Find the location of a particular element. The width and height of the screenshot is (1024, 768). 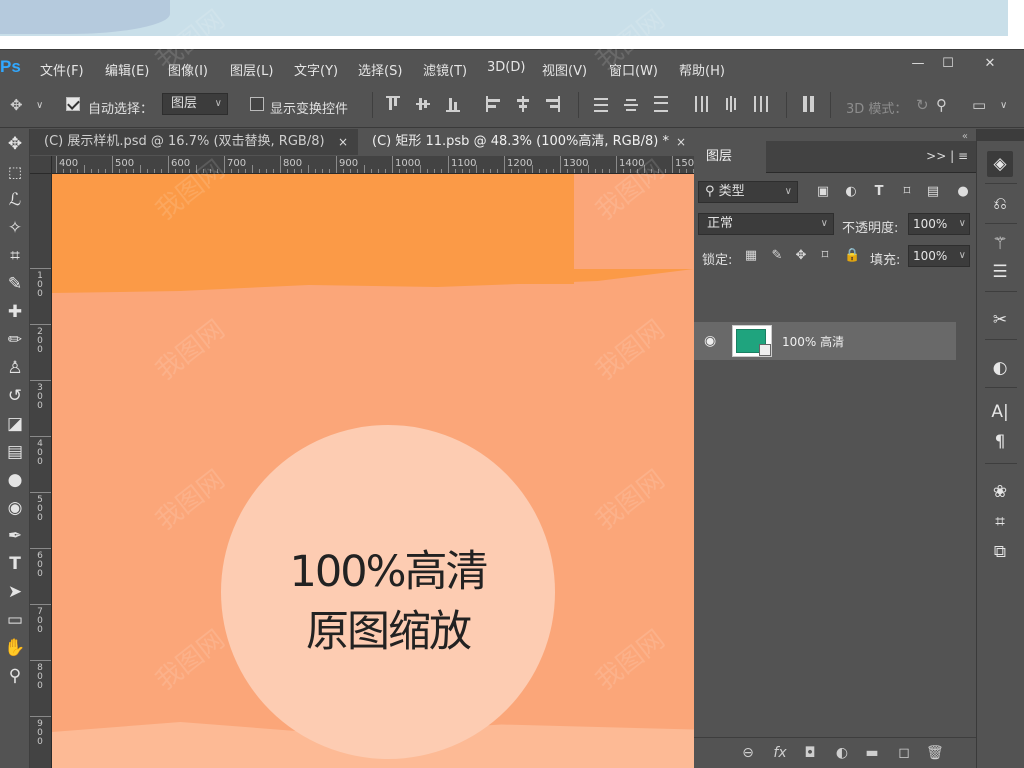

minimize-button: — is located at coordinates (918, 64).